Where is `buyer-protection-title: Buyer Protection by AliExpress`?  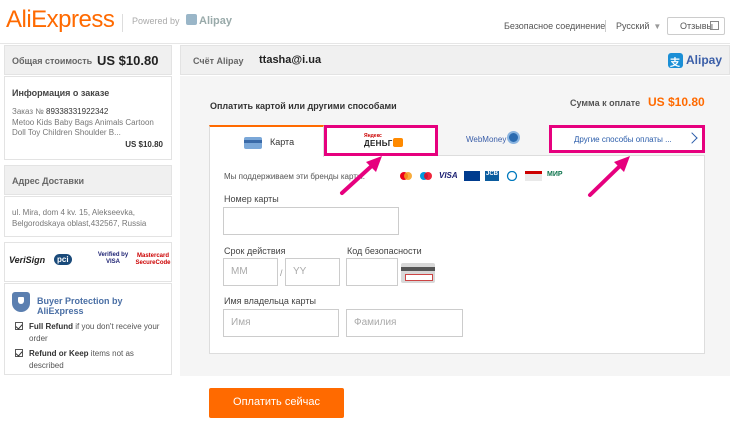 buyer-protection-title: Buyer Protection by AliExpress is located at coordinates (80, 306).